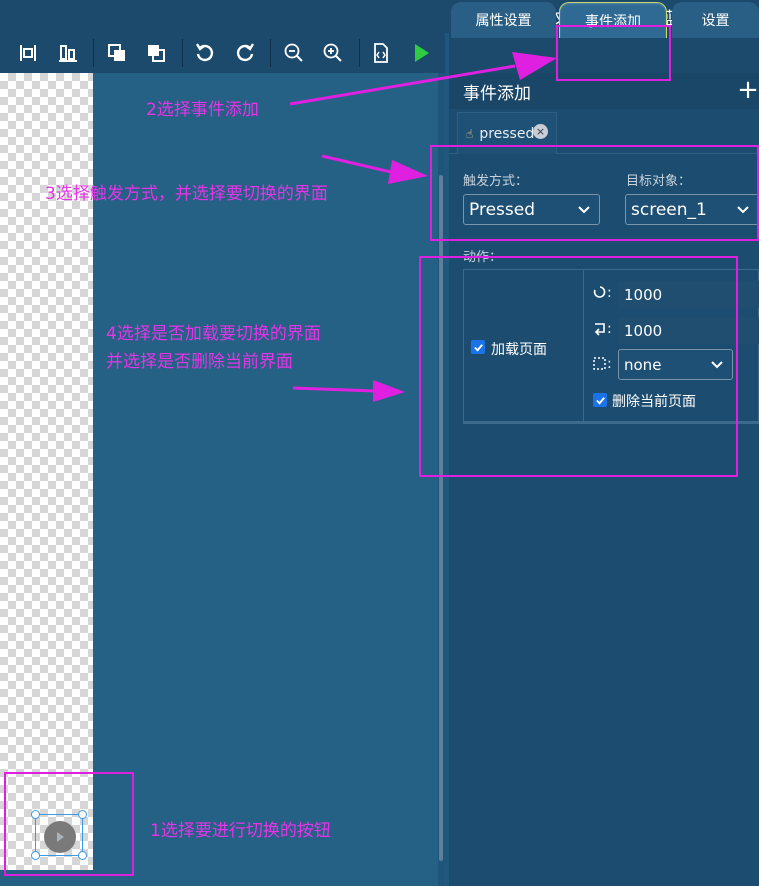  I want to click on code-button, so click(381, 53).